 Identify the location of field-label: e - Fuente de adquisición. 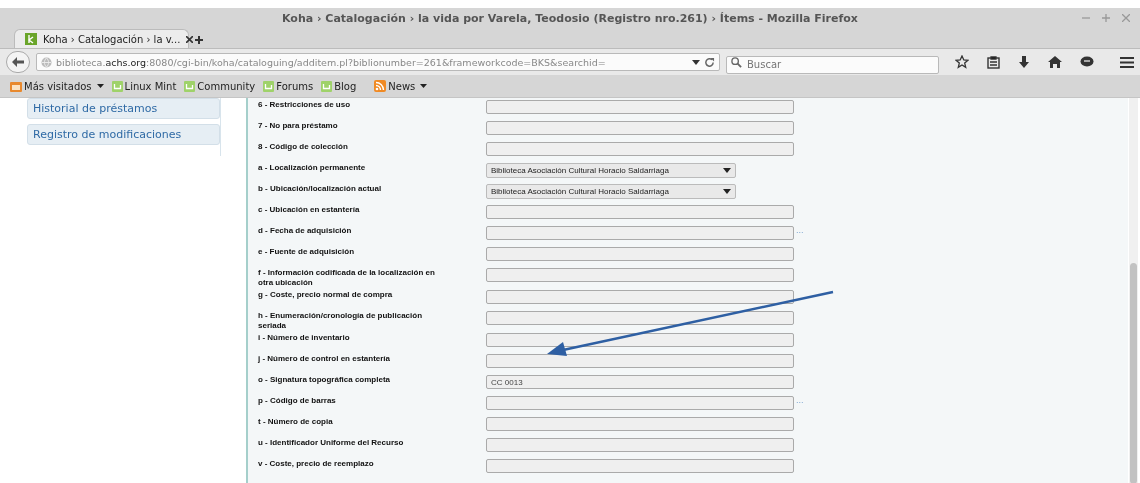
(306, 252).